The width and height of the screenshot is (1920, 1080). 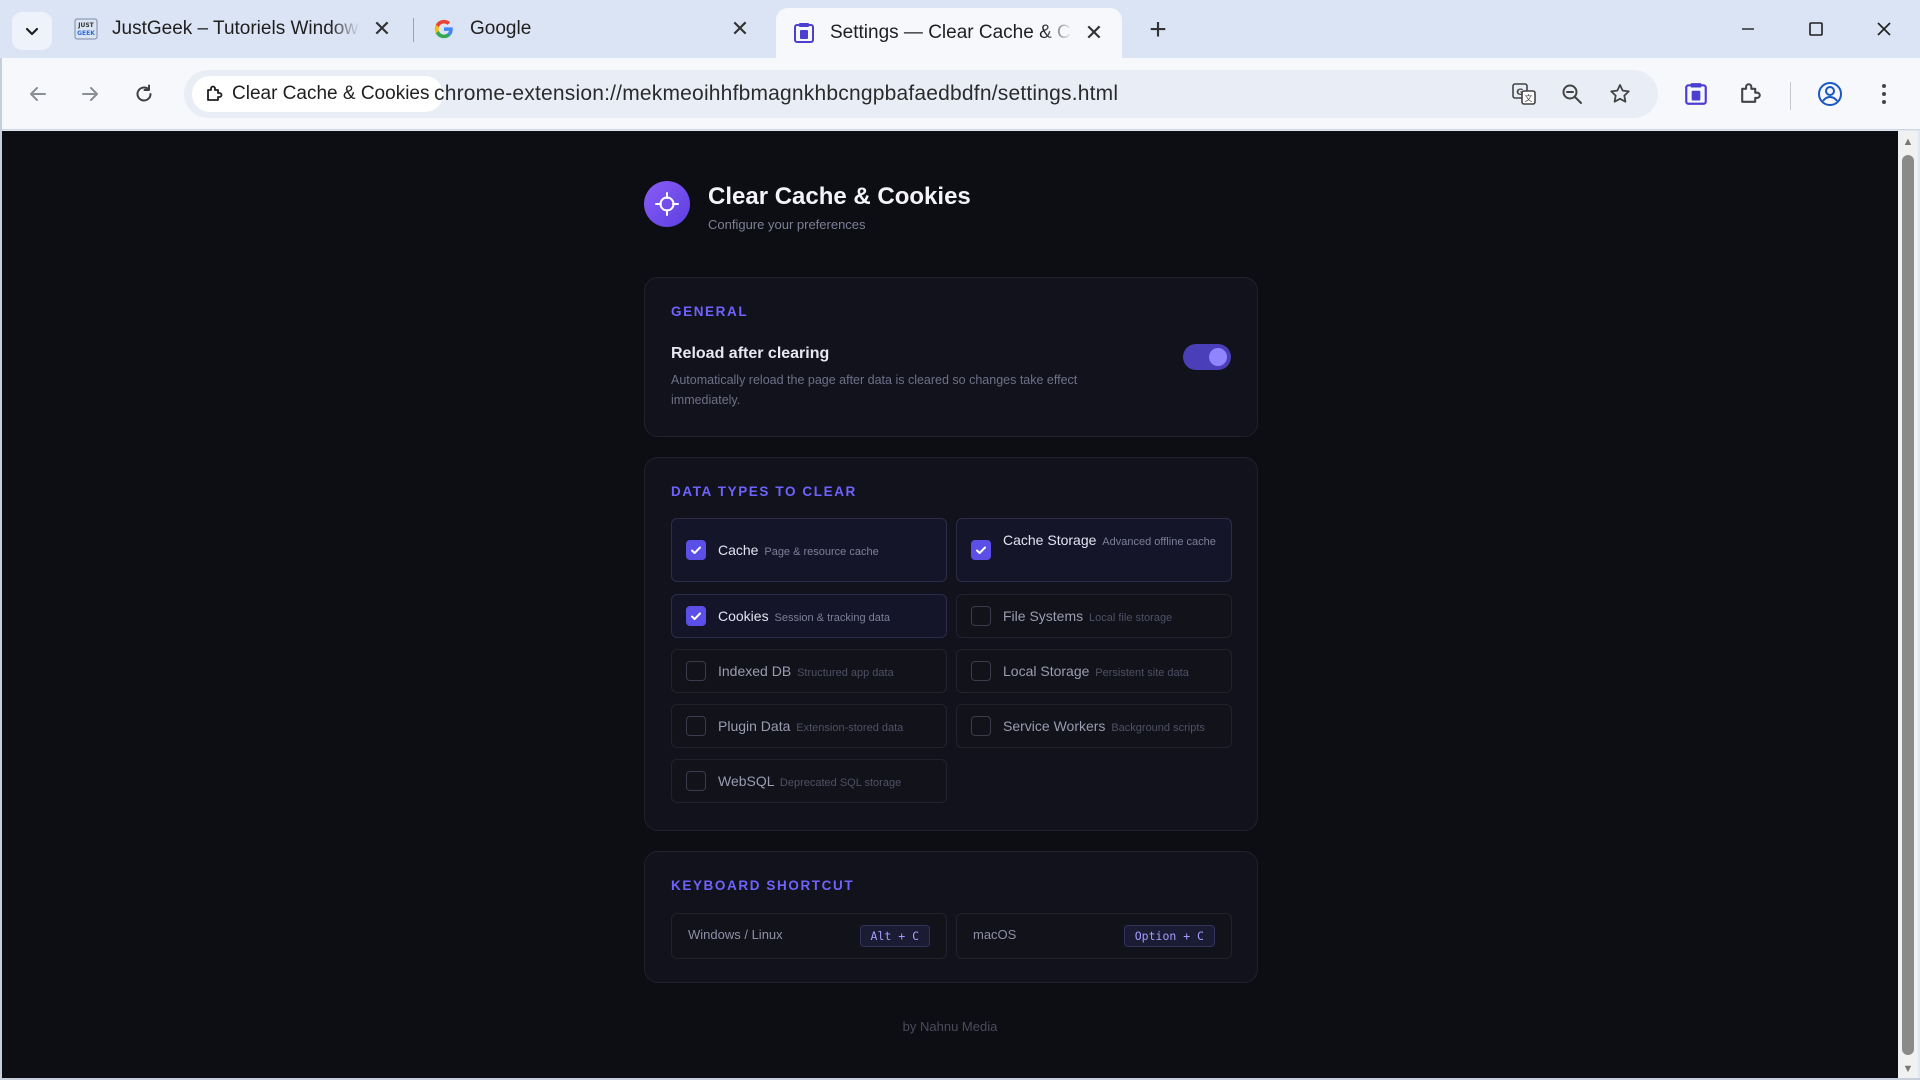 I want to click on page-subtitle: Configure your preferences, so click(x=787, y=224).